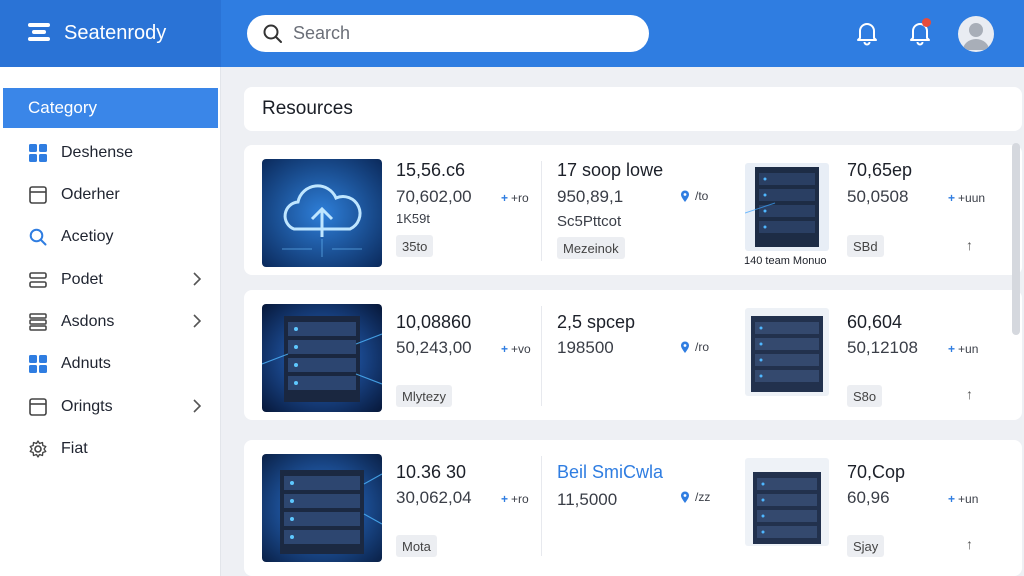 Image resolution: width=1024 pixels, height=576 pixels. I want to click on row-chip: S8o, so click(865, 396).